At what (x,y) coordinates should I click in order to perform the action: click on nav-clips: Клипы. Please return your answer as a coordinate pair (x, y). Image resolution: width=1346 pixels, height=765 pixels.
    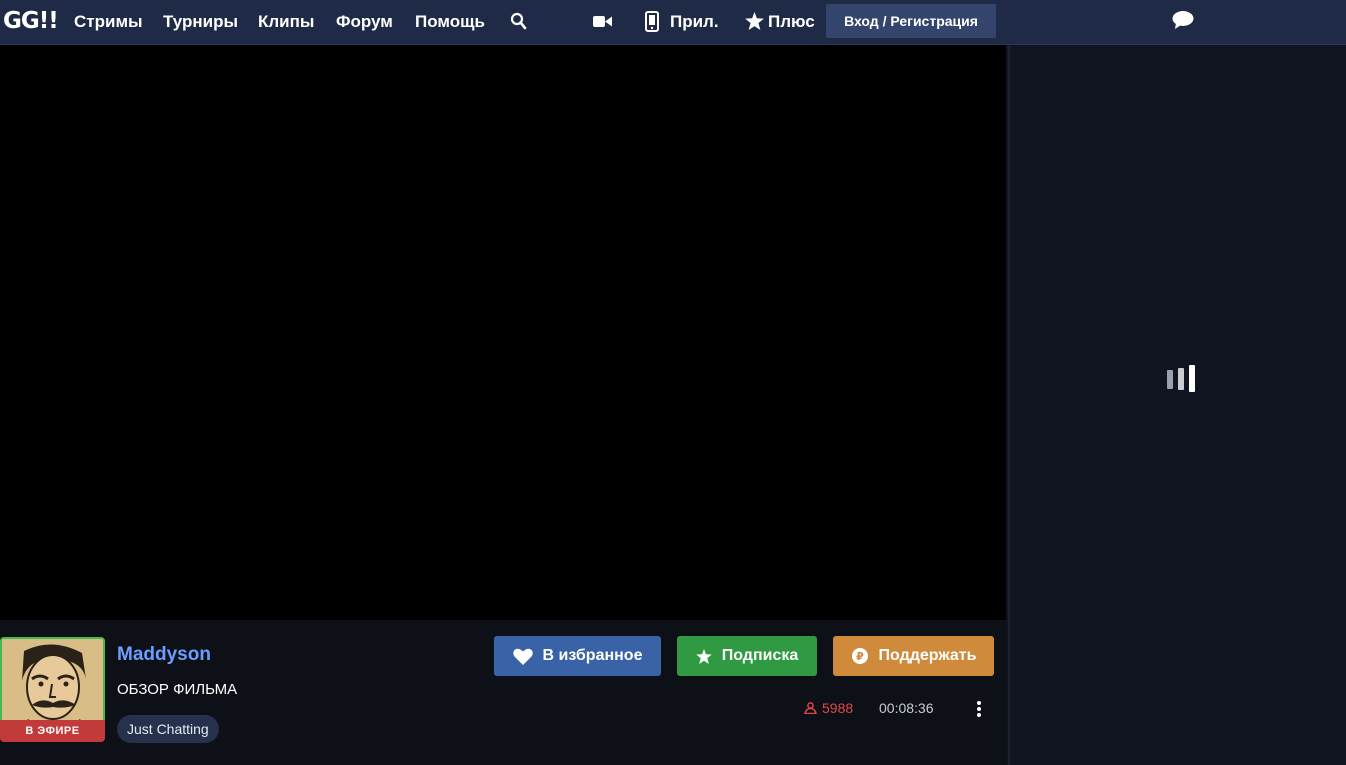
    Looking at the image, I should click on (286, 22).